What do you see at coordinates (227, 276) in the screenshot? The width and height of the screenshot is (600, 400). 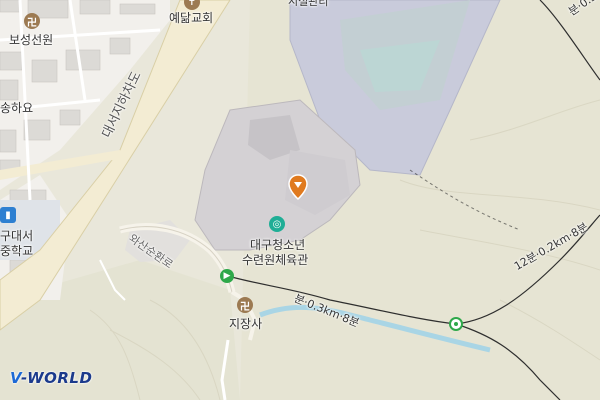 I see `trail-start-icon: ▶` at bounding box center [227, 276].